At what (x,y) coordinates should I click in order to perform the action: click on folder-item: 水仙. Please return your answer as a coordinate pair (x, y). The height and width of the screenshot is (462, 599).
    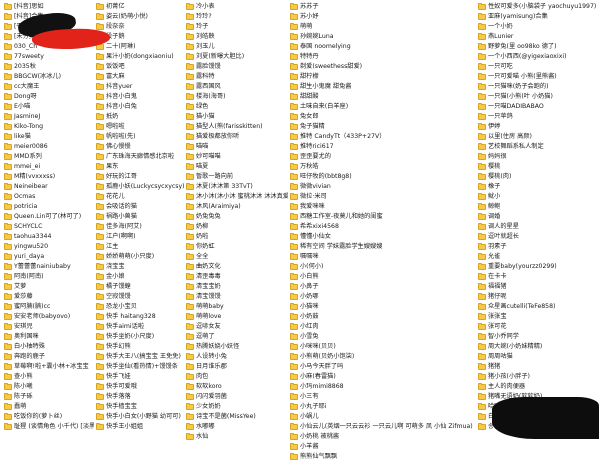
    Looking at the image, I should click on (237, 436).